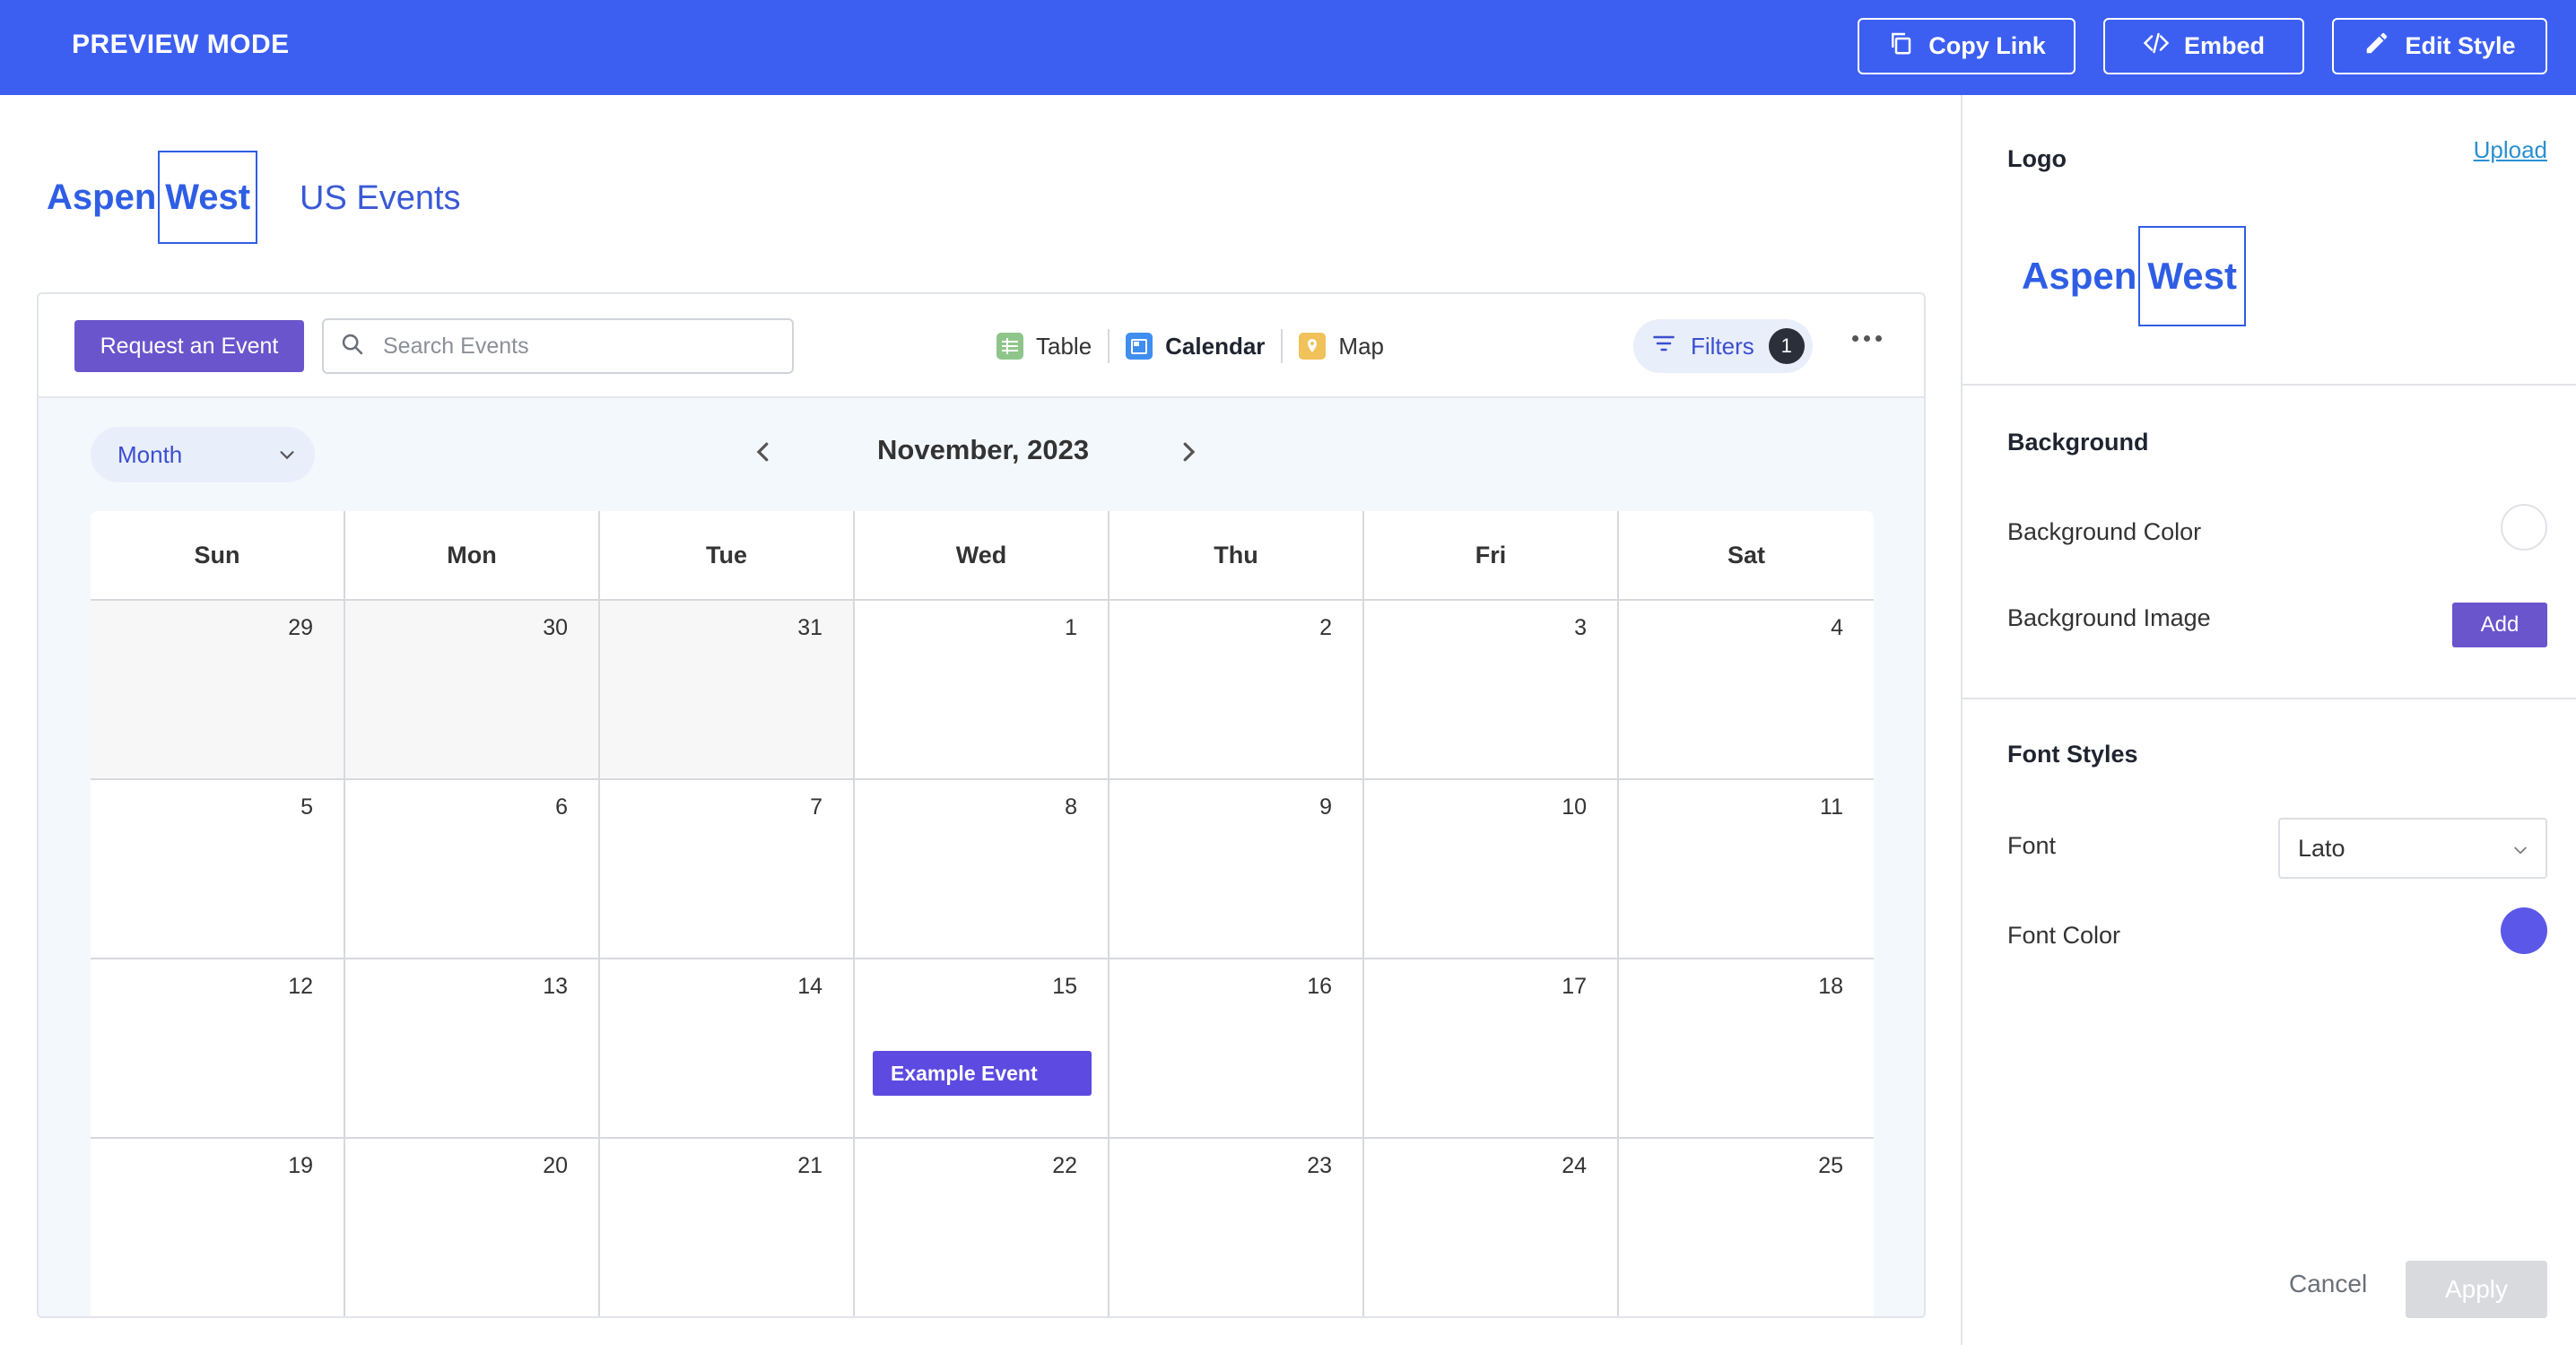 The height and width of the screenshot is (1345, 2576). Describe the element at coordinates (727, 1049) in the screenshot. I see `calendar-day-cell: 14` at that location.